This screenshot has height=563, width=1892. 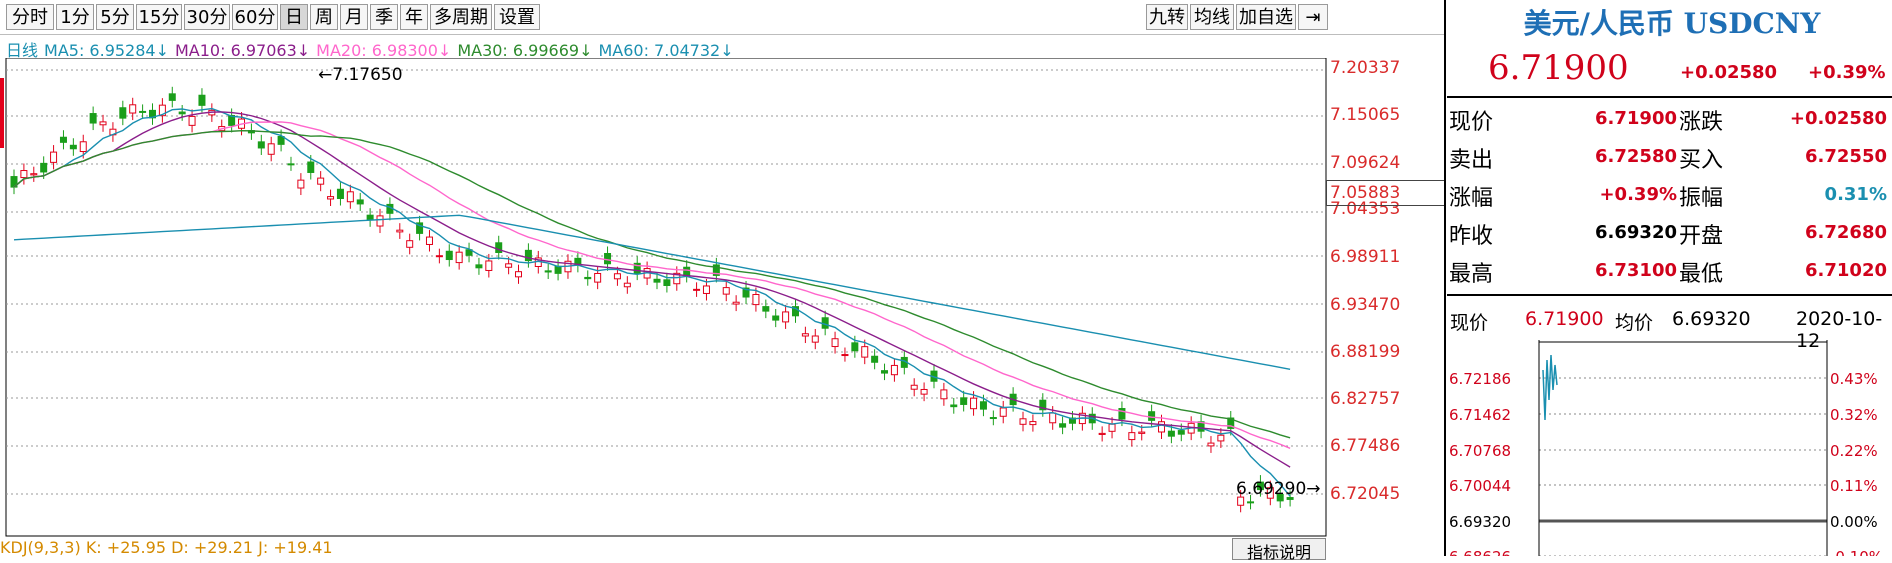 What do you see at coordinates (1480, 379) in the screenshot?
I see `mini-left-axis-label: 6.72186` at bounding box center [1480, 379].